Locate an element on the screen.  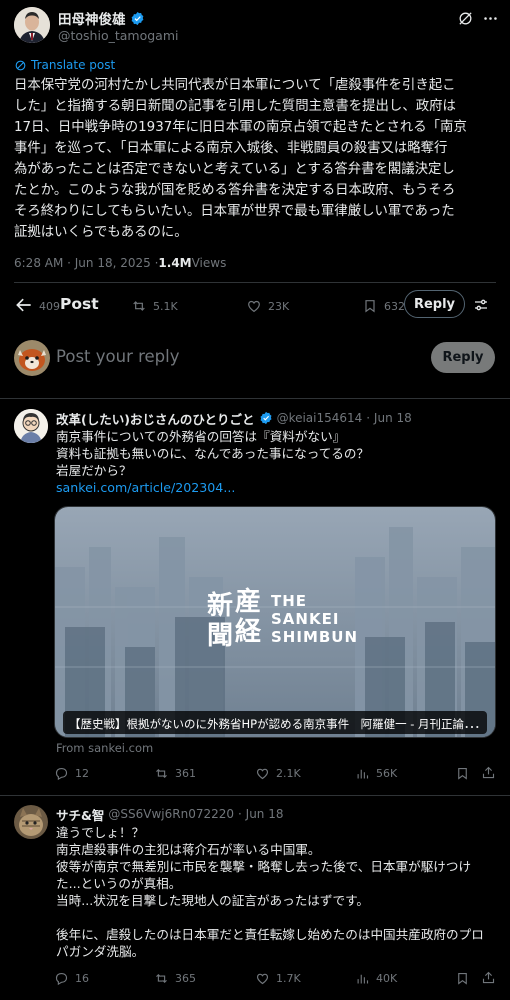
bookmark-stat: 632 is located at coordinates (383, 306).